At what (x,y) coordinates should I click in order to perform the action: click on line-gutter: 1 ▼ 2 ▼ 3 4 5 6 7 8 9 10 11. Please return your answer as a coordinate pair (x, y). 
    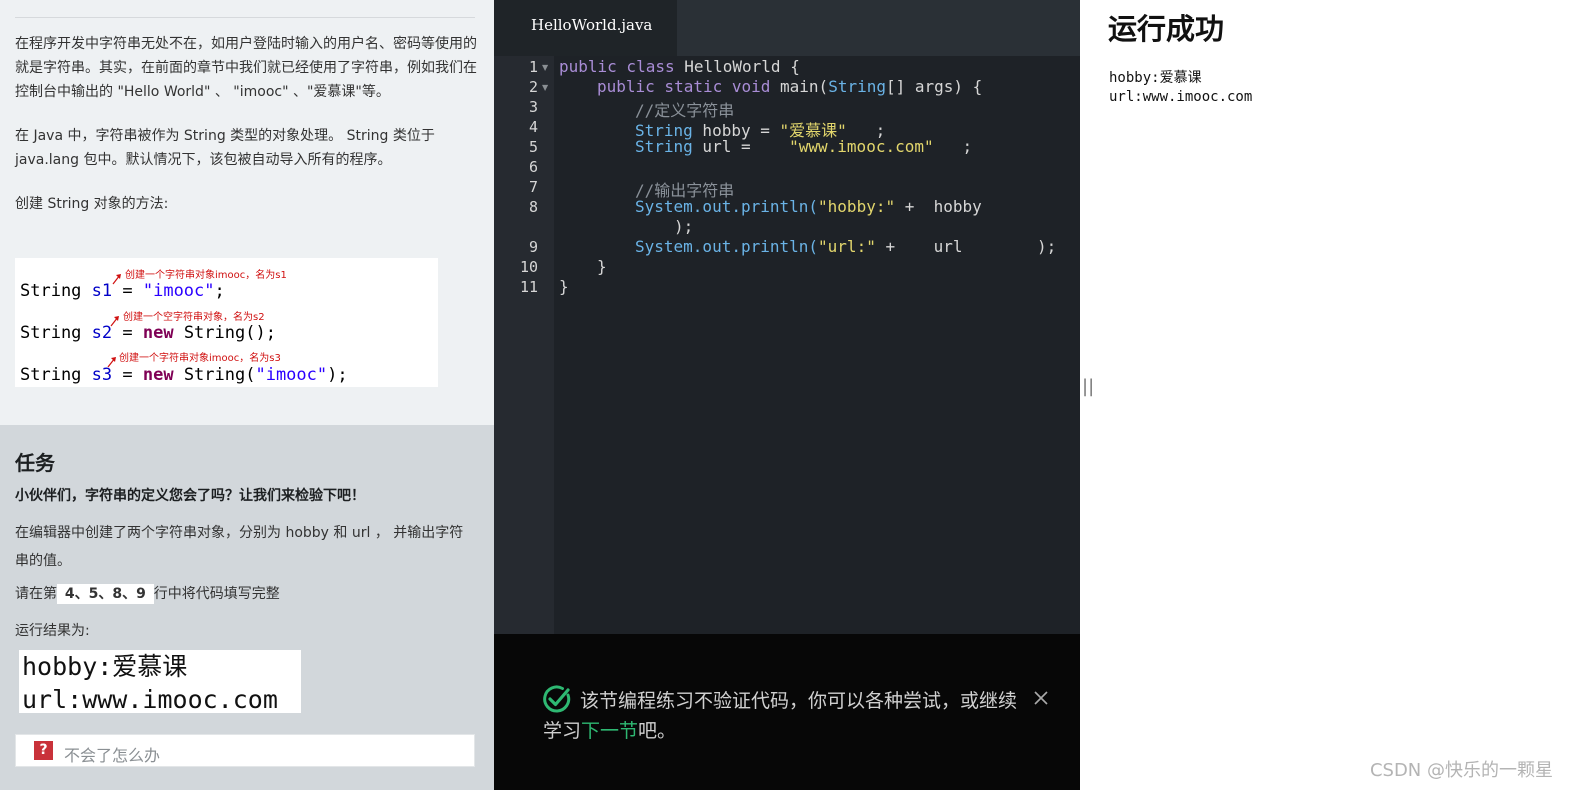
    Looking at the image, I should click on (524, 345).